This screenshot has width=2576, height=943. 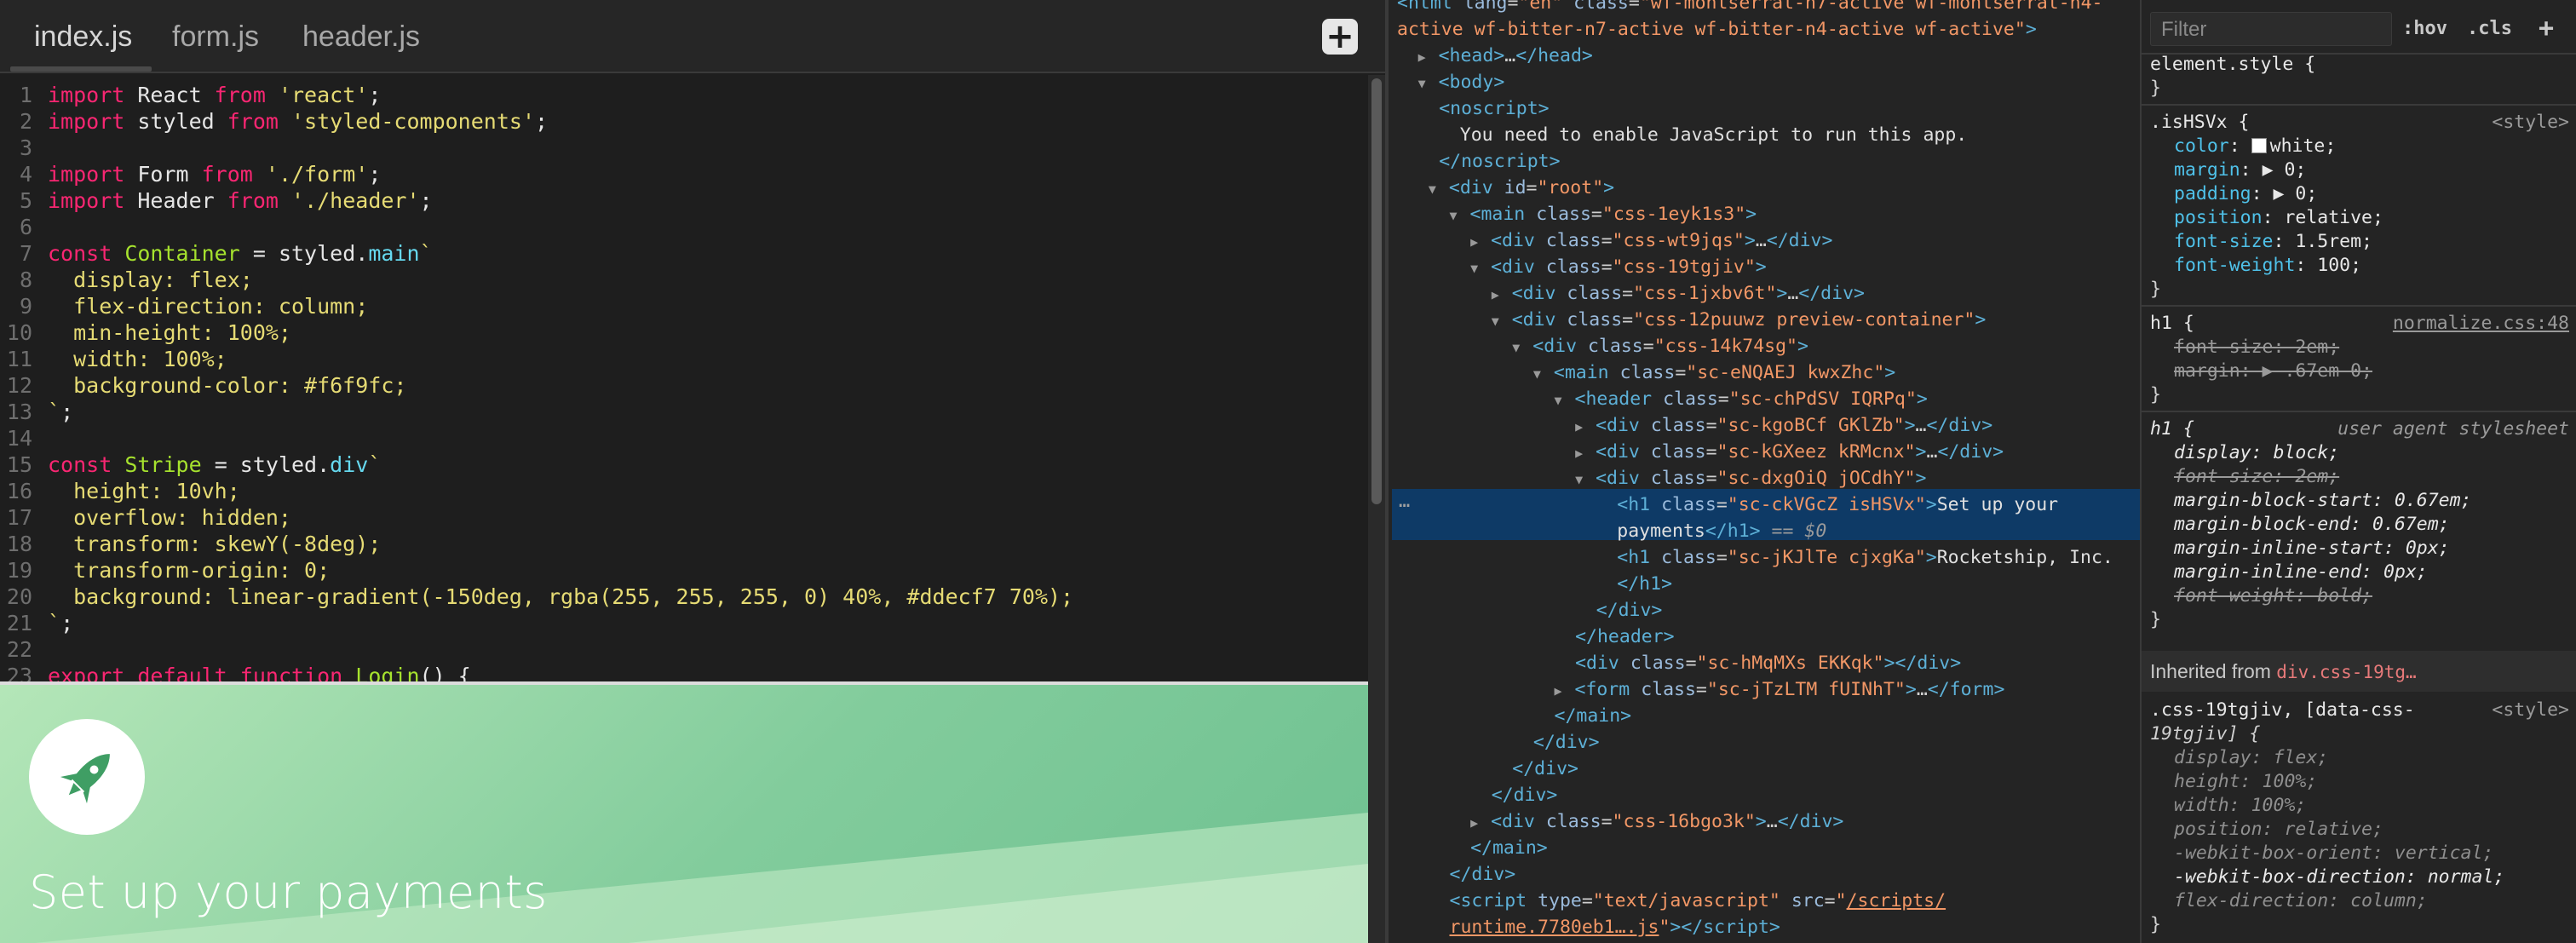 I want to click on code-line: 1 import React from 'react';, so click(x=191, y=95).